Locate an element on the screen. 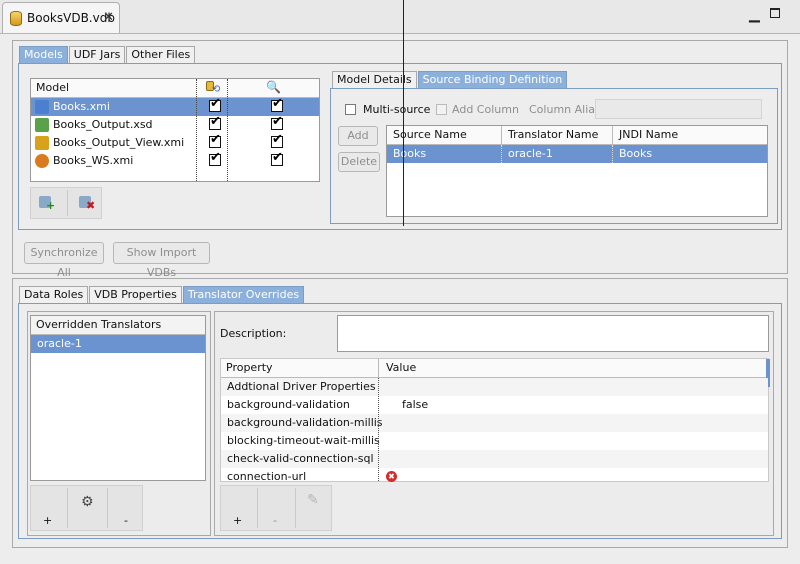 This screenshot has height=564, width=800. minimize-icon: ▁ is located at coordinates (754, 15).